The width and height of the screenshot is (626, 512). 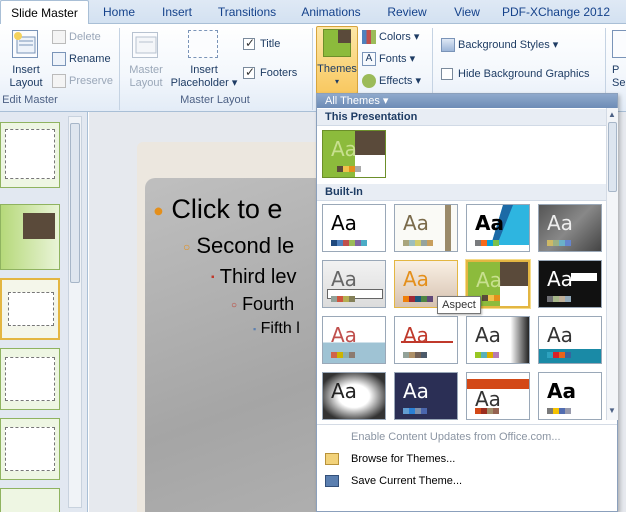 What do you see at coordinates (280, 328) in the screenshot?
I see `bullet-level-5-text: Fifth l` at bounding box center [280, 328].